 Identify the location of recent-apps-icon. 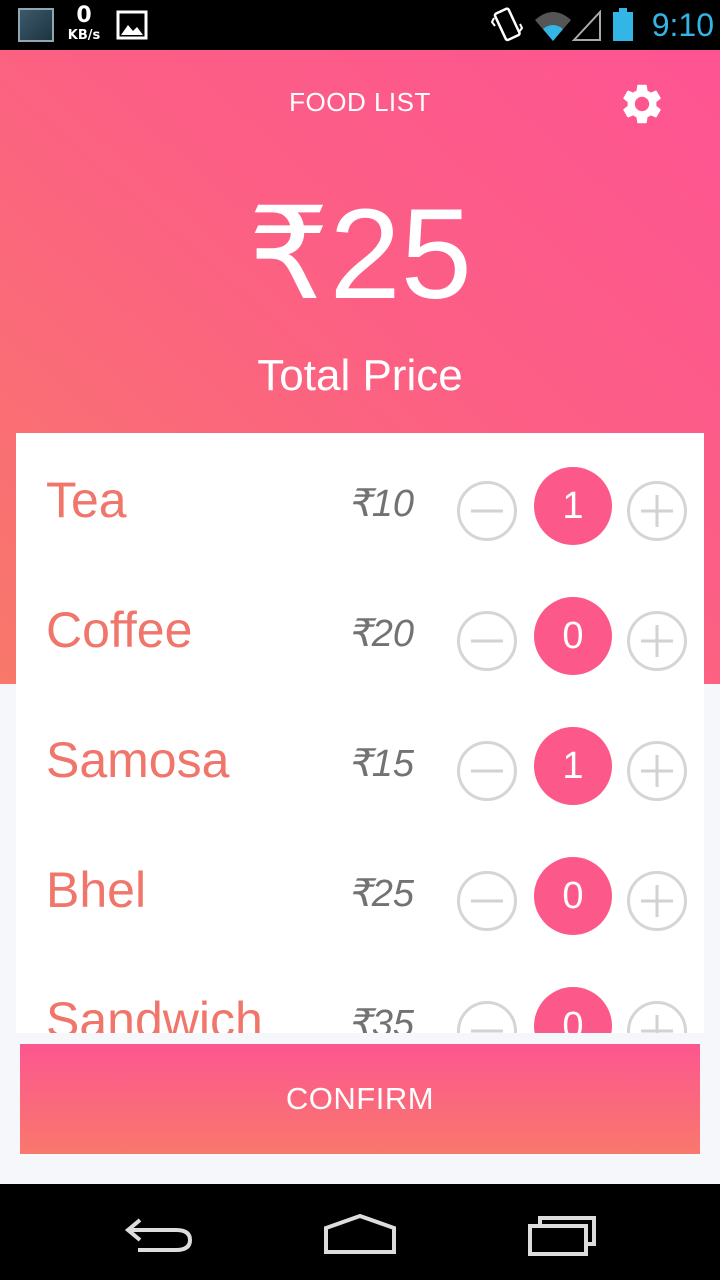
(563, 1233).